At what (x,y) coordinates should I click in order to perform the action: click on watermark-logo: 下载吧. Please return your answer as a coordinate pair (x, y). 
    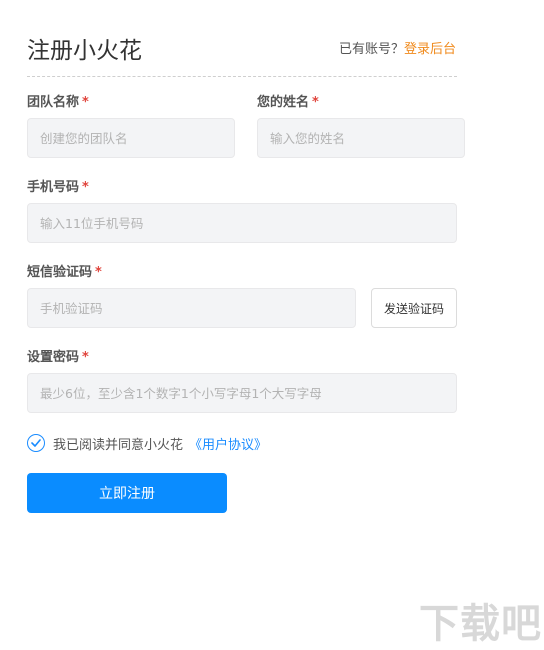
    Looking at the image, I should click on (480, 624).